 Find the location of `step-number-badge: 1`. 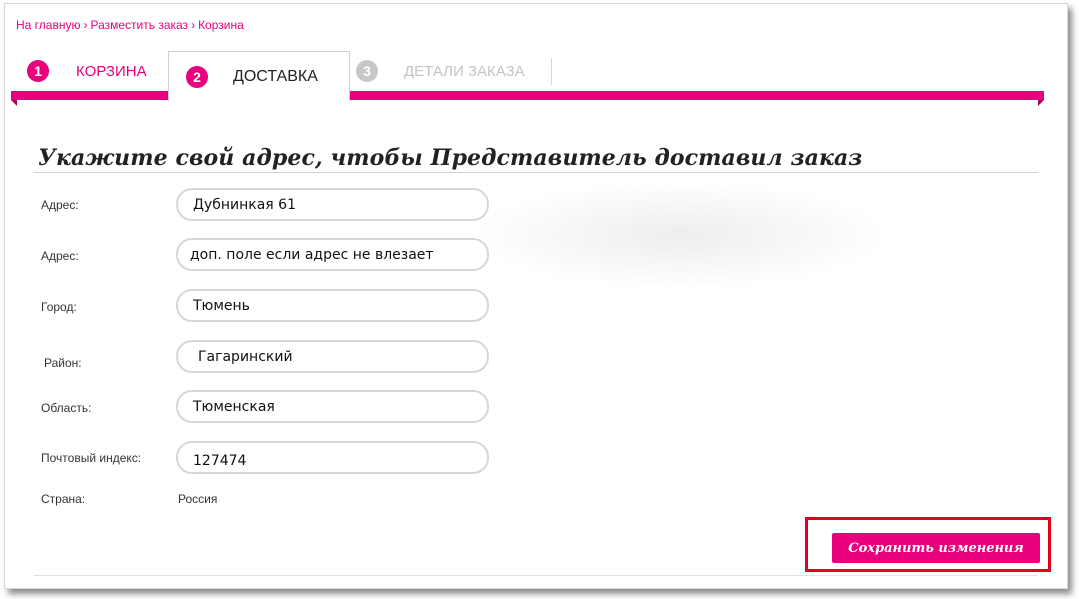

step-number-badge: 1 is located at coordinates (38, 71).